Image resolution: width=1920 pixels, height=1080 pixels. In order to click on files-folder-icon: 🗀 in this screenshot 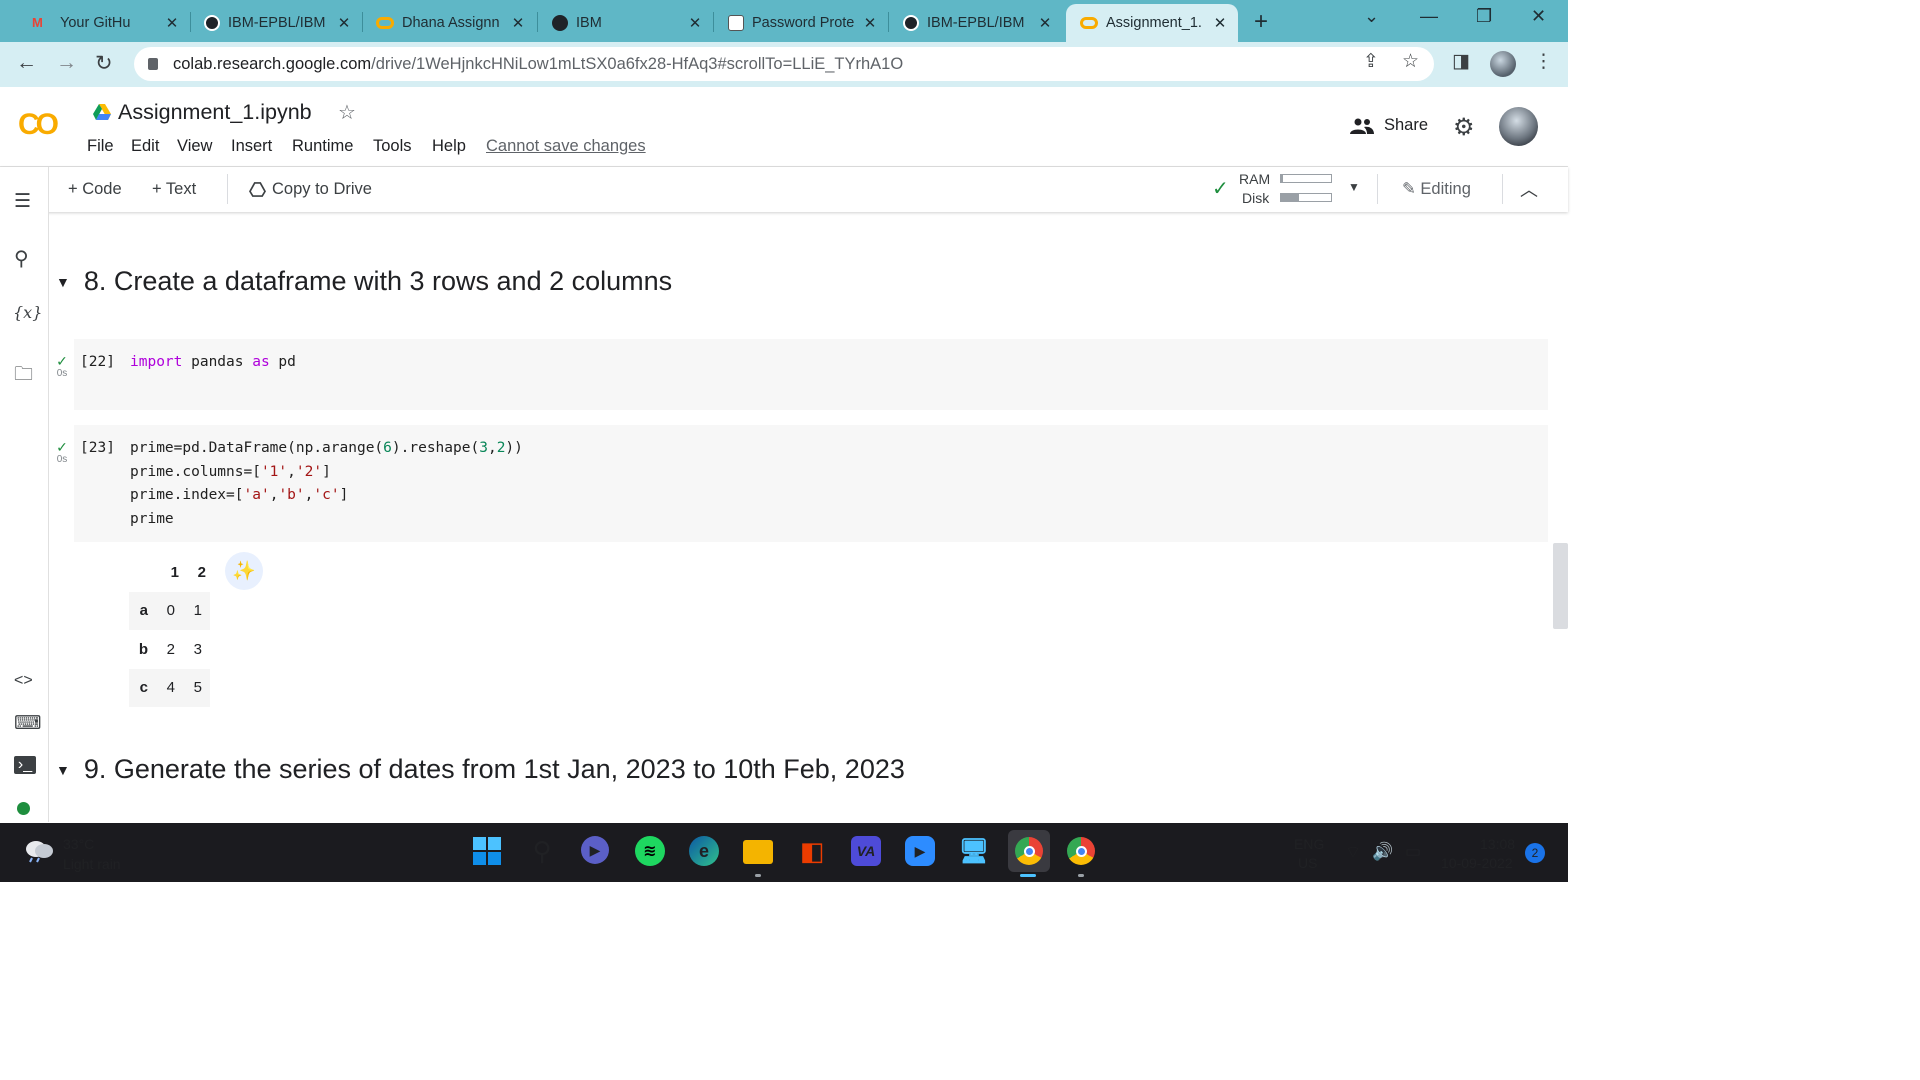, I will do `click(23, 376)`.